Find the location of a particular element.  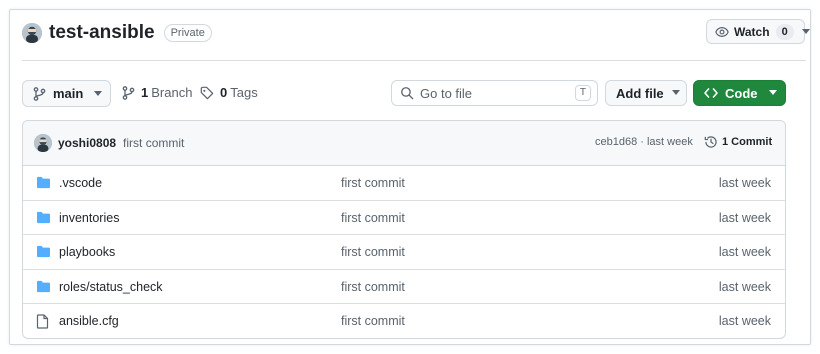

watch-count: 0 is located at coordinates (784, 31).